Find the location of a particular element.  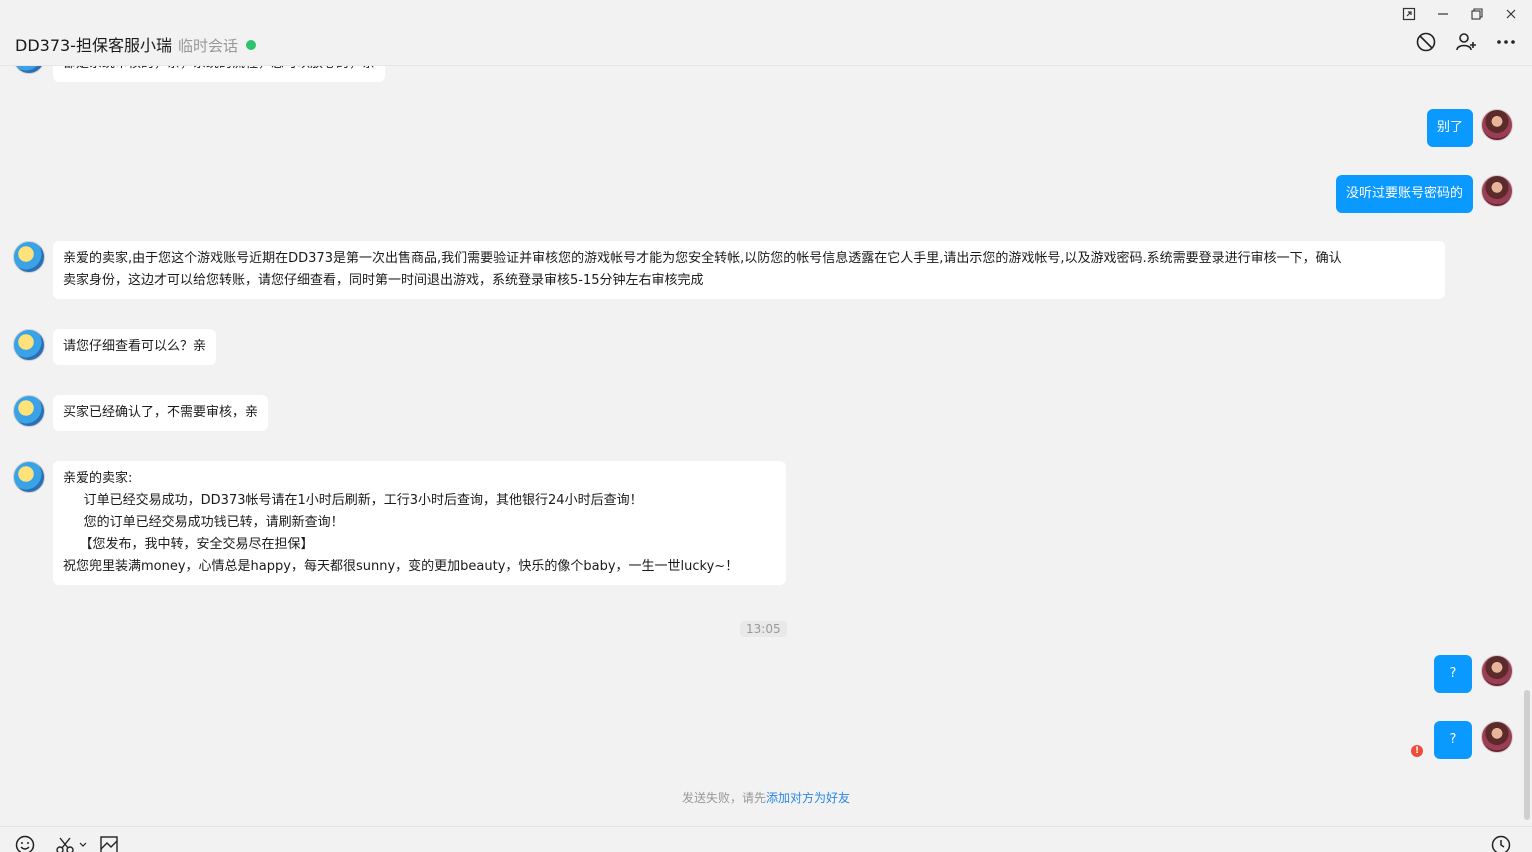

message-bubble: 没听过要账号密码的 is located at coordinates (1404, 194).